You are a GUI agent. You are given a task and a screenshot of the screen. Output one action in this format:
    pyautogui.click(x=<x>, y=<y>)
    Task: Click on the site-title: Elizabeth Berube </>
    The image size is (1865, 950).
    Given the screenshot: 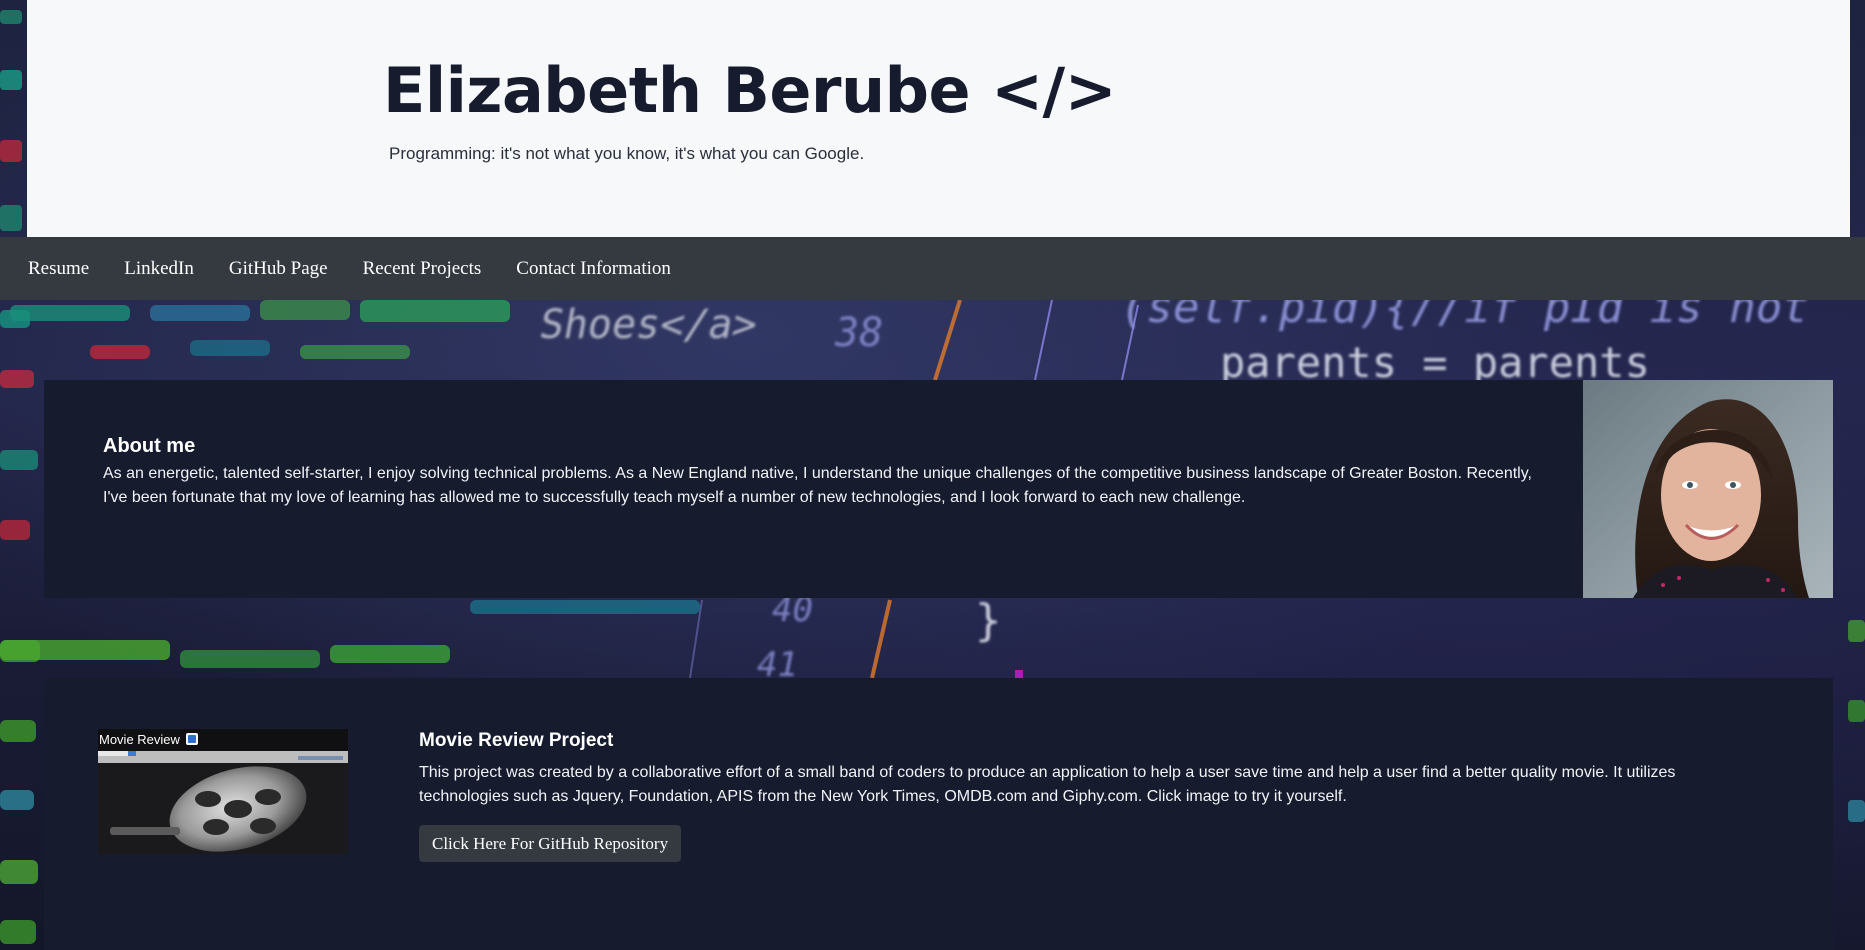 What is the action you would take?
    pyautogui.click(x=750, y=90)
    